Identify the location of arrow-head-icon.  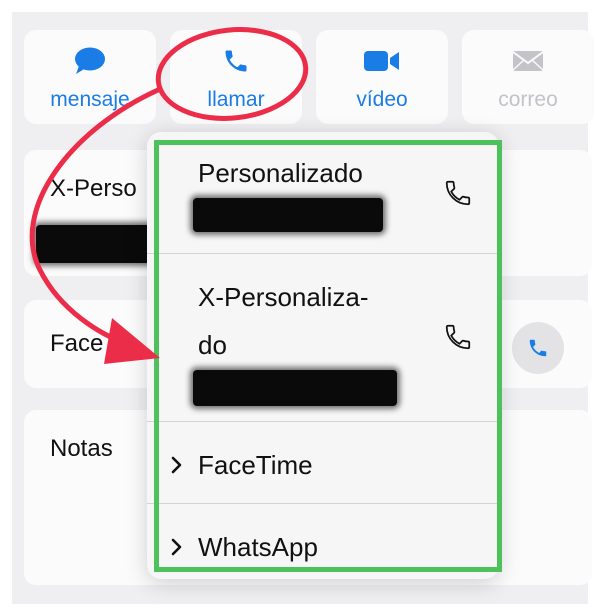
(132, 341).